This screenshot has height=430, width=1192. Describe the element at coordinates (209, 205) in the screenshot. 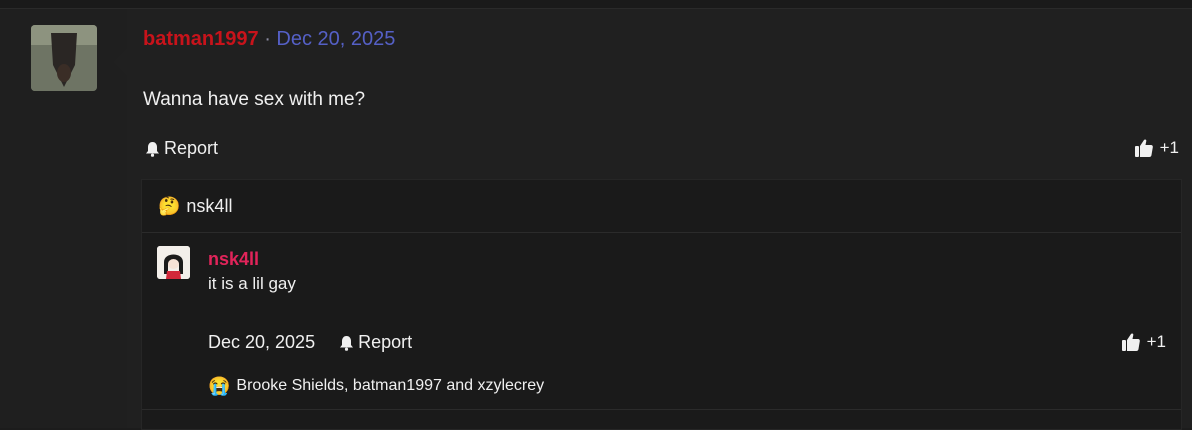

I see `reply-thread-user: nsk4ll` at that location.